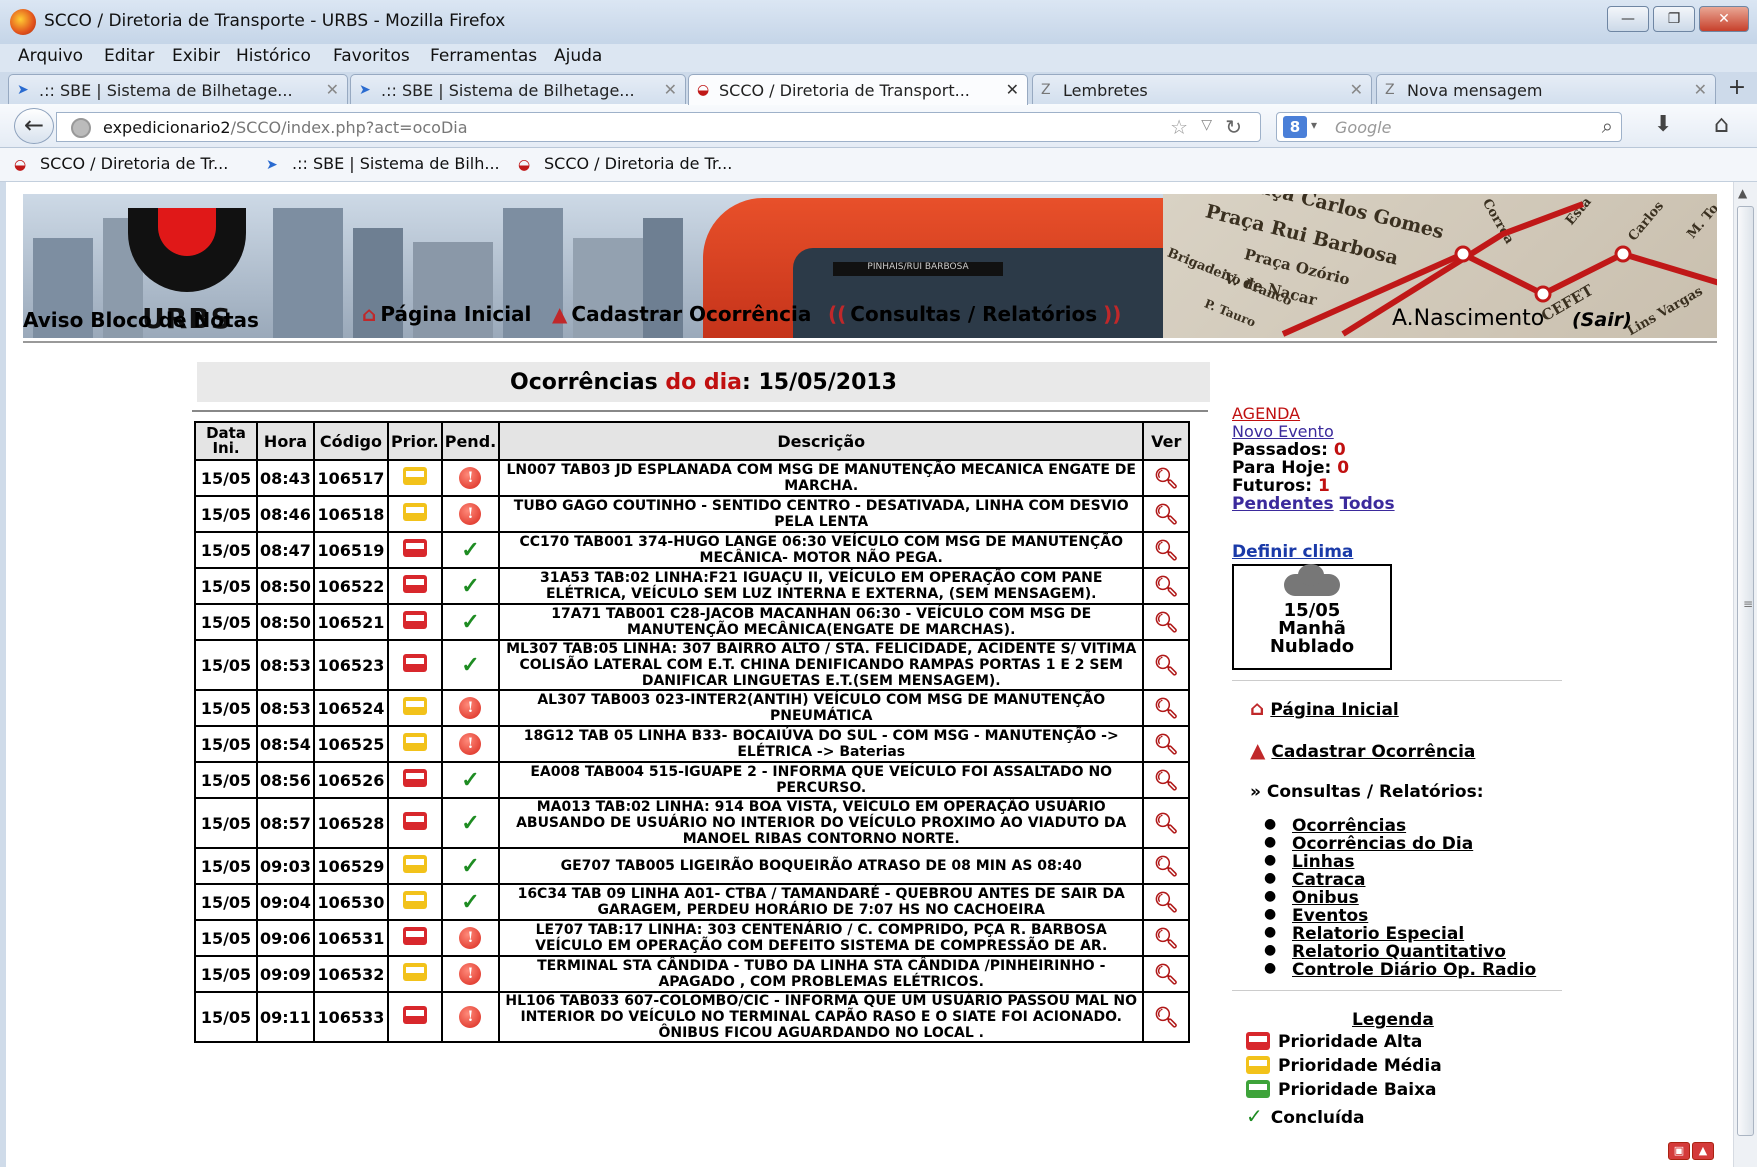 Image resolution: width=1757 pixels, height=1167 pixels. What do you see at coordinates (1335, 826) in the screenshot?
I see `menu-item-ocorrencias: Ocorrências` at bounding box center [1335, 826].